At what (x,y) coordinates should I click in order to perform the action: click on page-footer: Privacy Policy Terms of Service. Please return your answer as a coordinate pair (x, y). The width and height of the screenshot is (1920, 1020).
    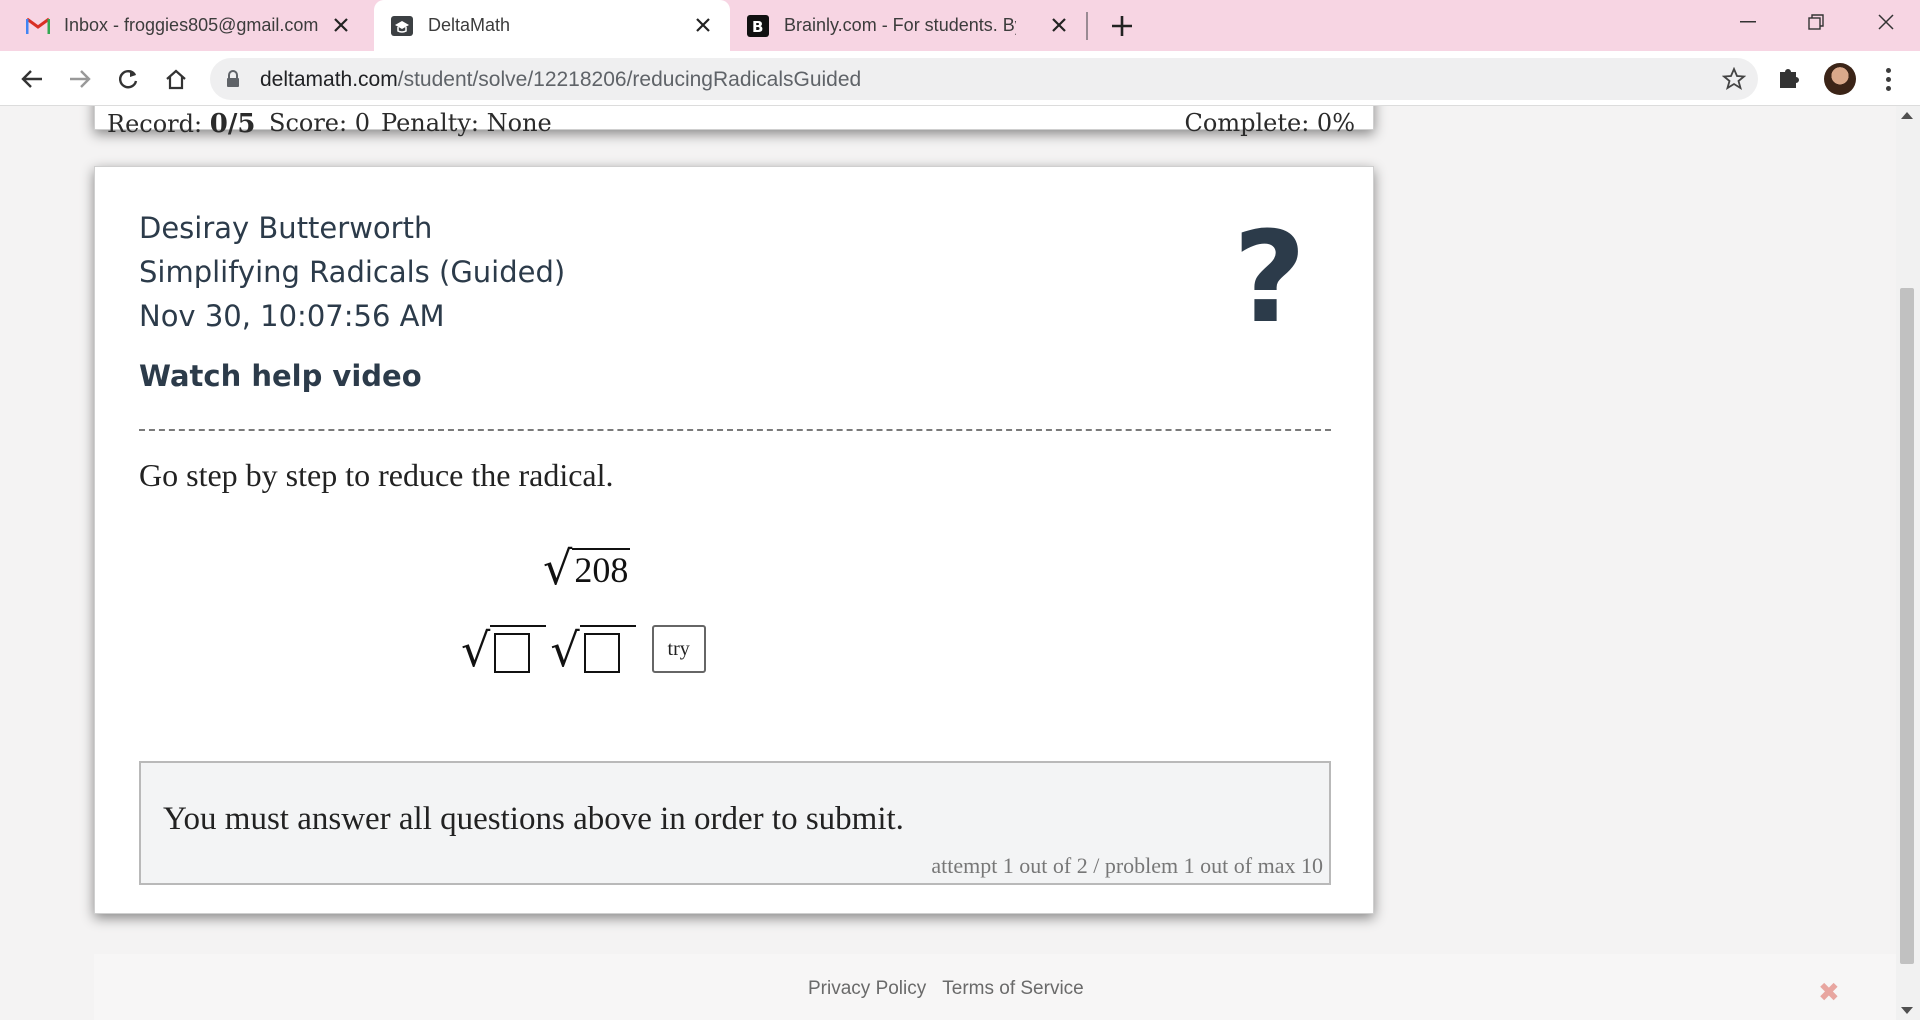
    Looking at the image, I should click on (995, 987).